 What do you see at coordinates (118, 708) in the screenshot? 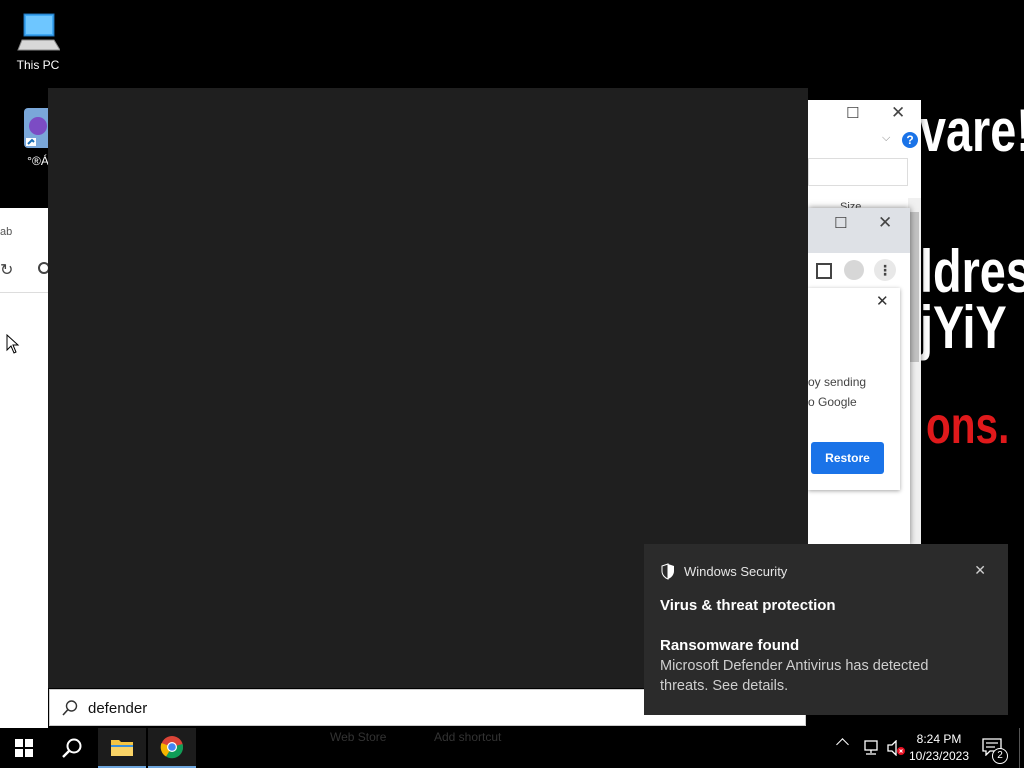
I see `search-query-text: defender` at bounding box center [118, 708].